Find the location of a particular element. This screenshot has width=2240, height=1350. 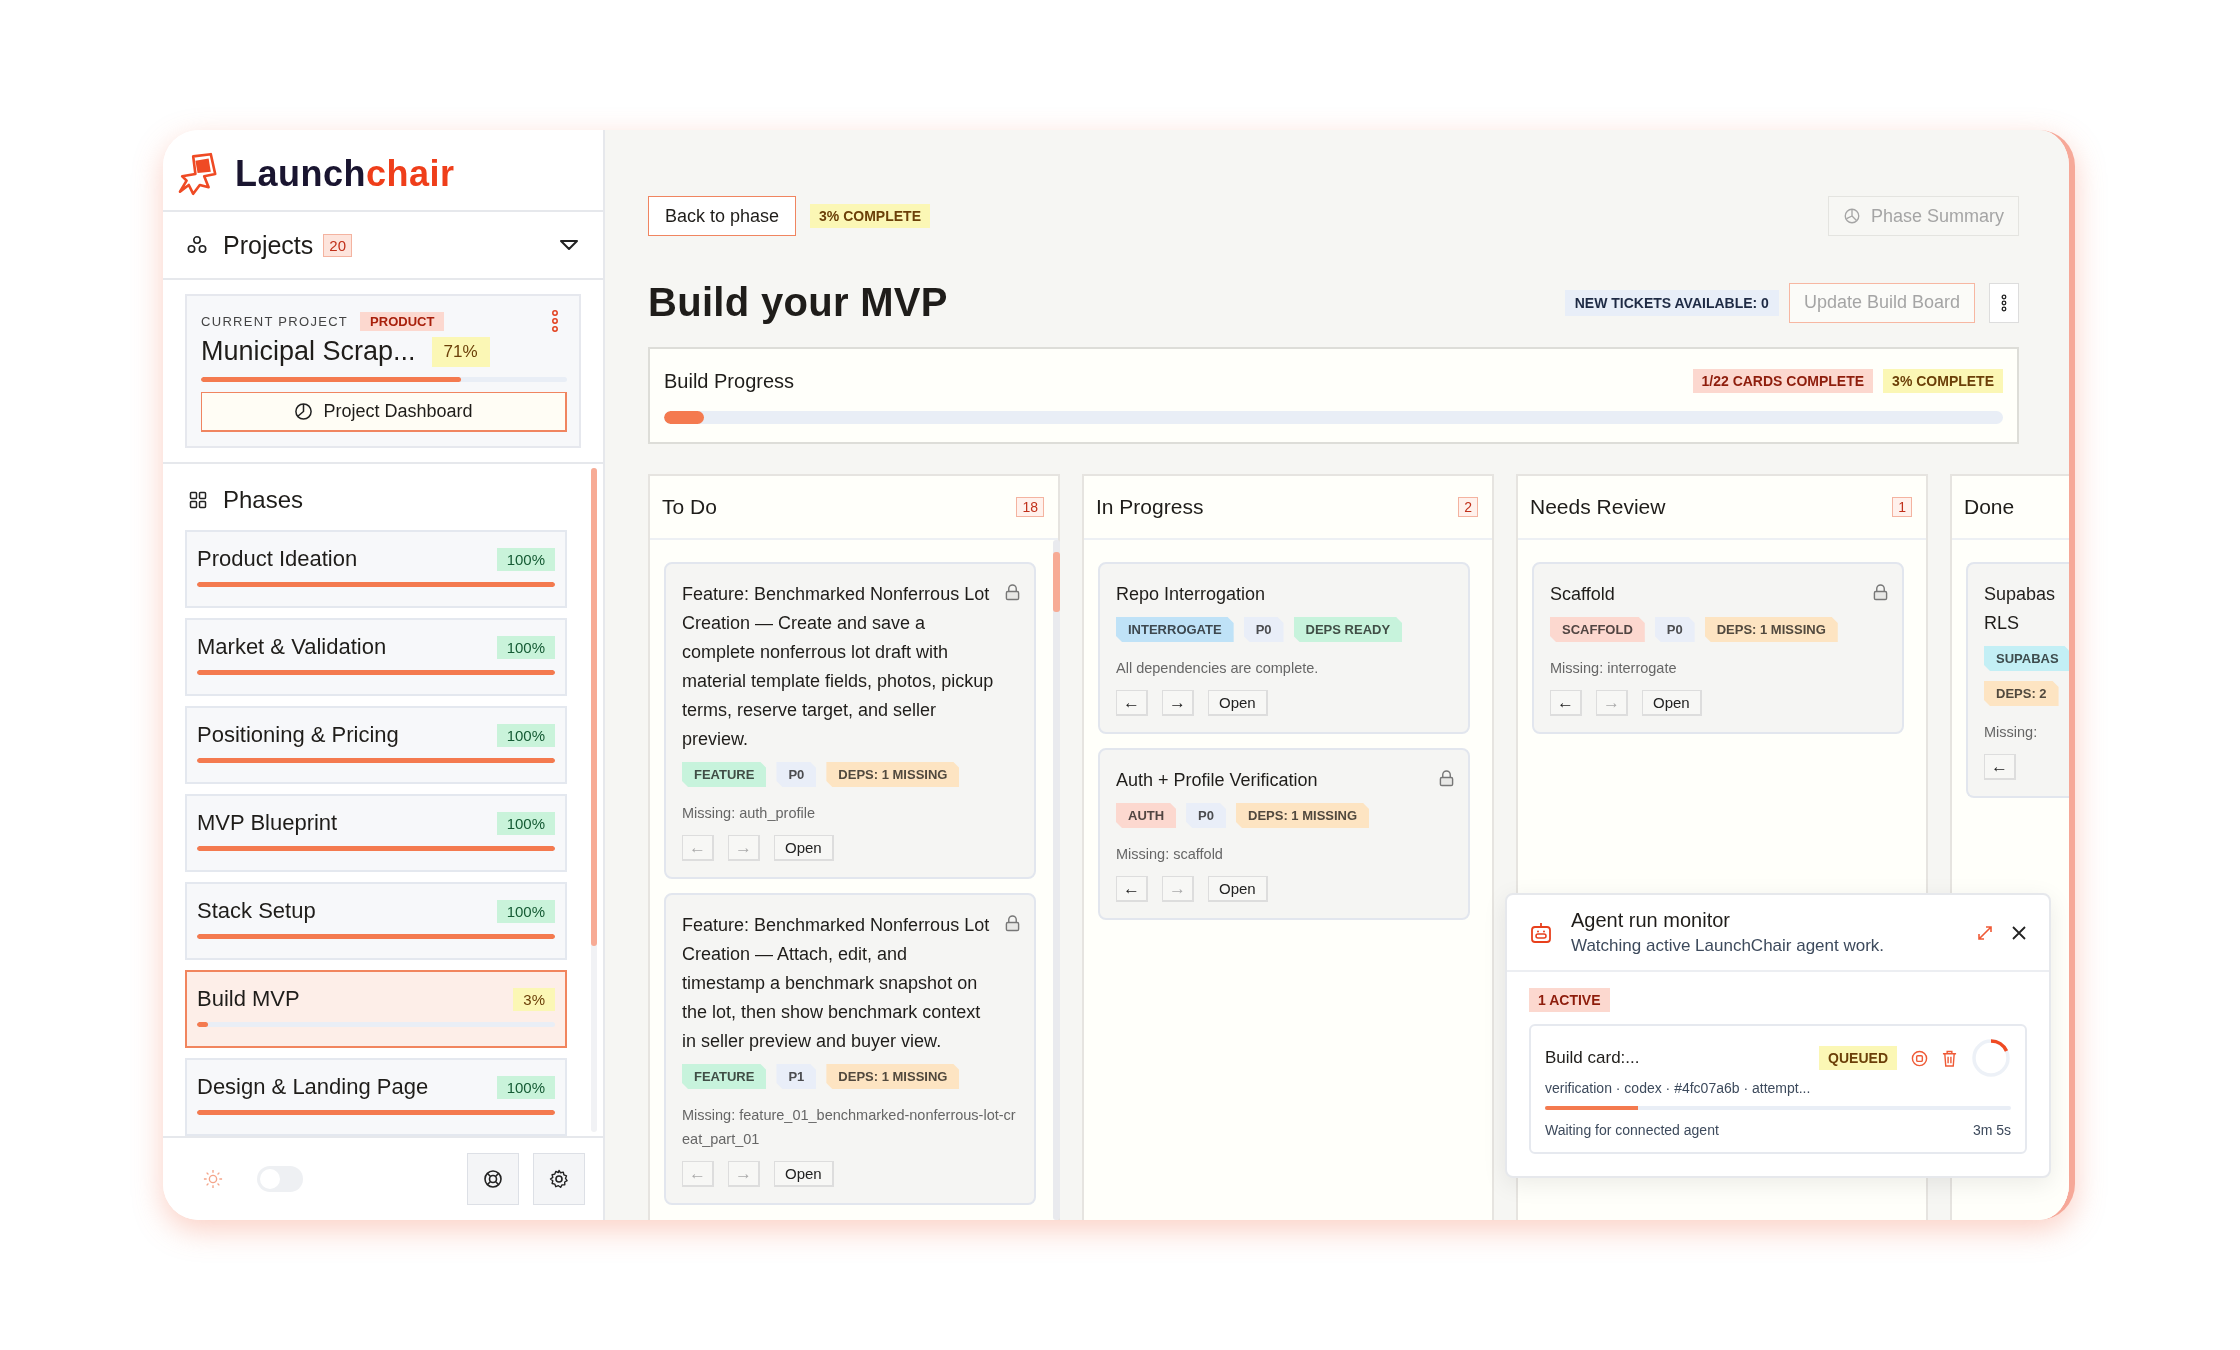

task-card: Supabas RLS SUPABAS DEPS: 2 Missing: ← is located at coordinates (2017, 680).